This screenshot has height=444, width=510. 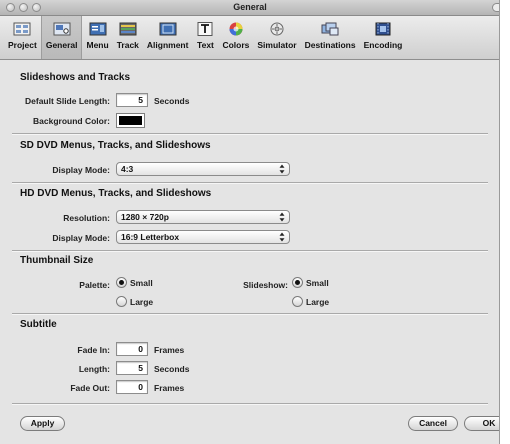 I want to click on slideshow-large-label: Large, so click(x=318, y=301).